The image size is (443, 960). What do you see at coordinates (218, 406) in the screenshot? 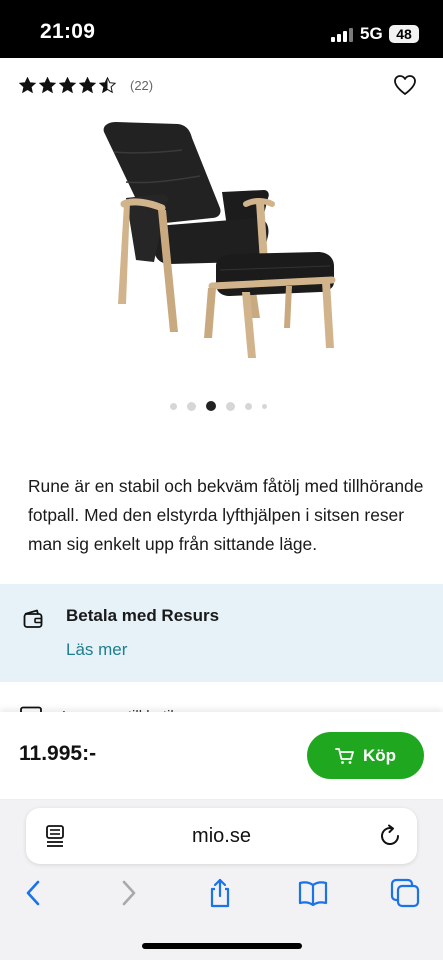
I see `carousel-dots` at bounding box center [218, 406].